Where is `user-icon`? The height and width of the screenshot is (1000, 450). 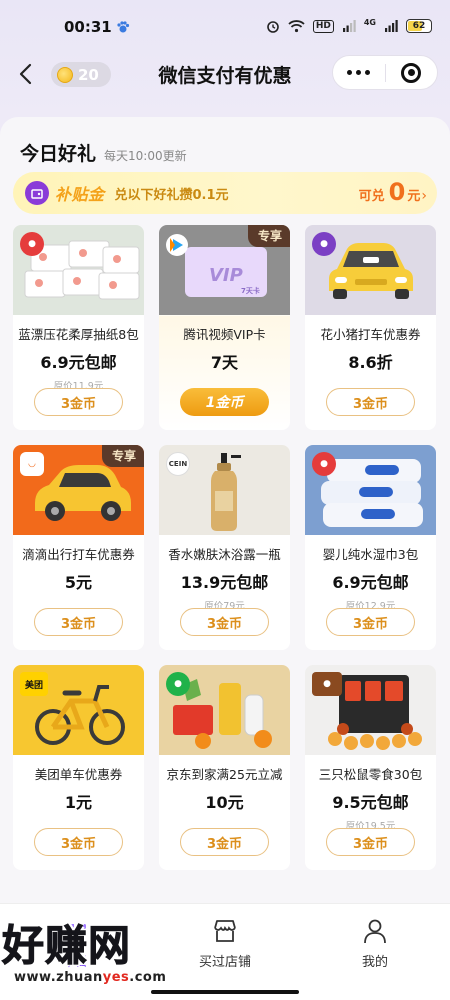 user-icon is located at coordinates (375, 931).